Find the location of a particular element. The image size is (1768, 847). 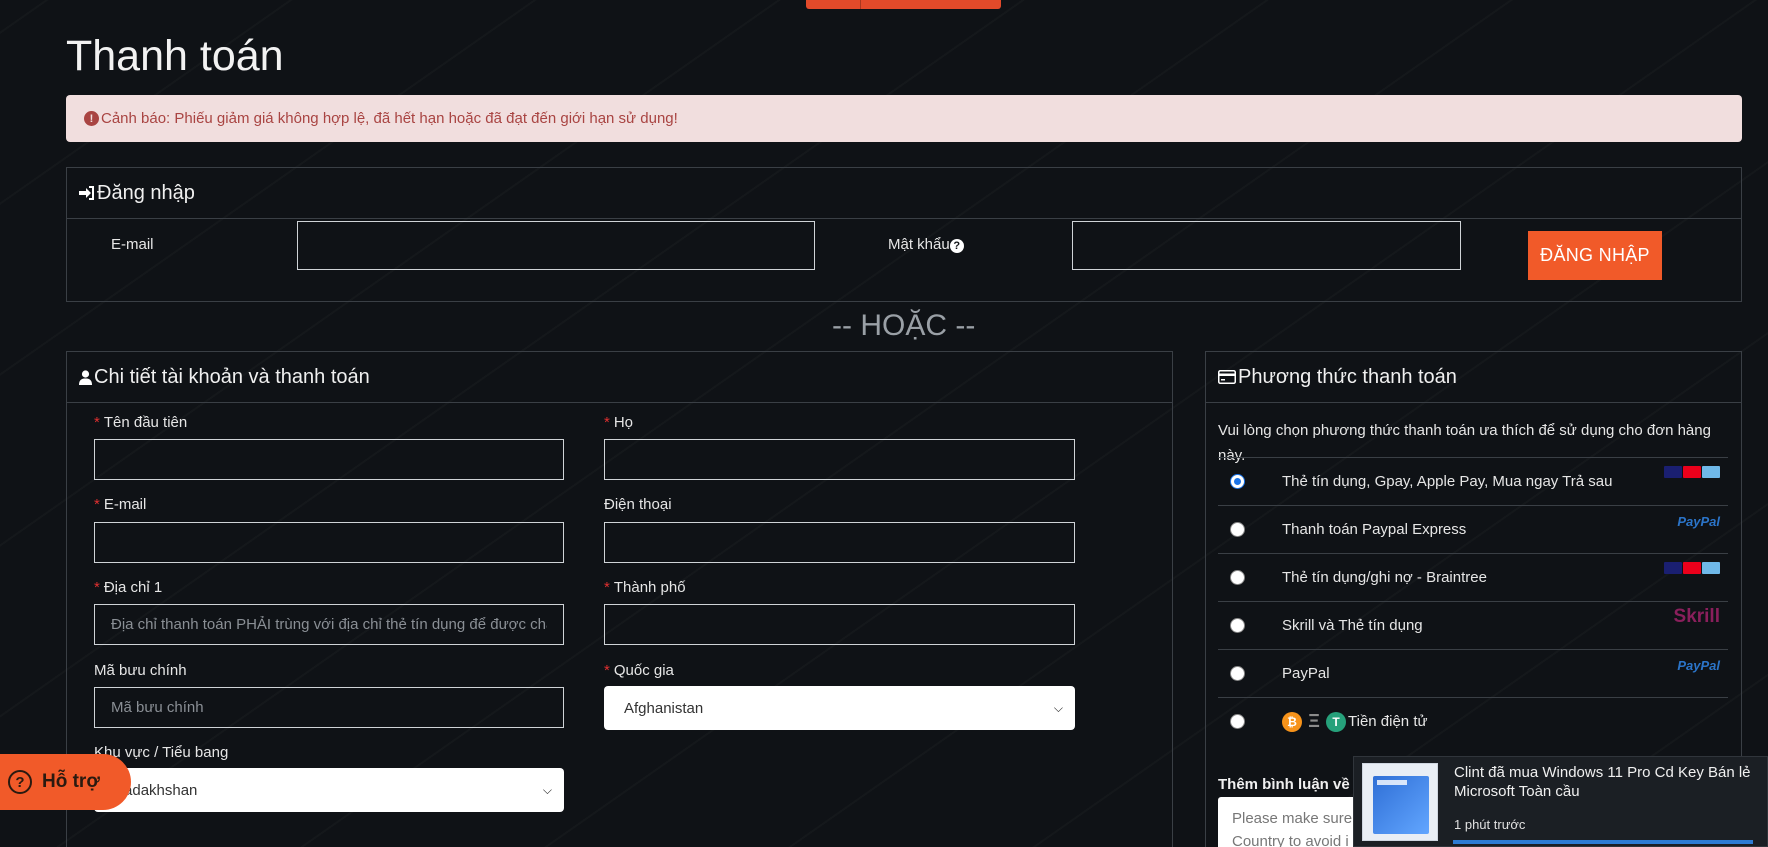

account-heading: Chi tiết tài khoản và thanh toán is located at coordinates (619, 377).